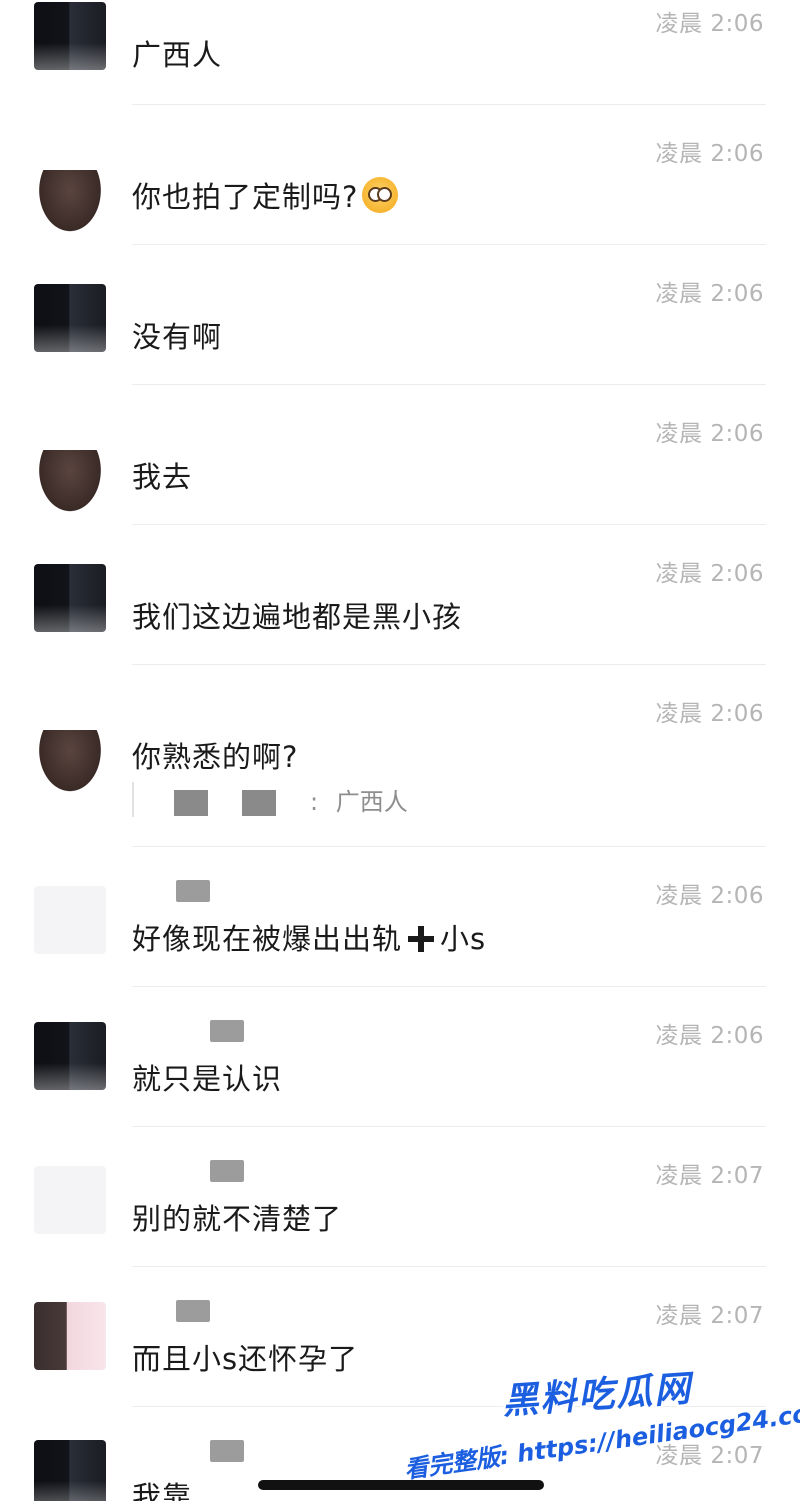 This screenshot has height=1501, width=800. Describe the element at coordinates (400, 756) in the screenshot. I see `chat-message: 凌晨 2:06 你熟悉的啊? : 广西人` at that location.